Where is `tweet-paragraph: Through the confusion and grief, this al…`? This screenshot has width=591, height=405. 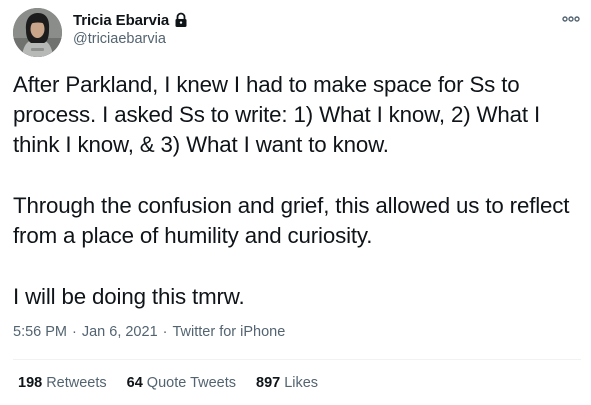
tweet-paragraph: Through the confusion and grief, this al… is located at coordinates (291, 220).